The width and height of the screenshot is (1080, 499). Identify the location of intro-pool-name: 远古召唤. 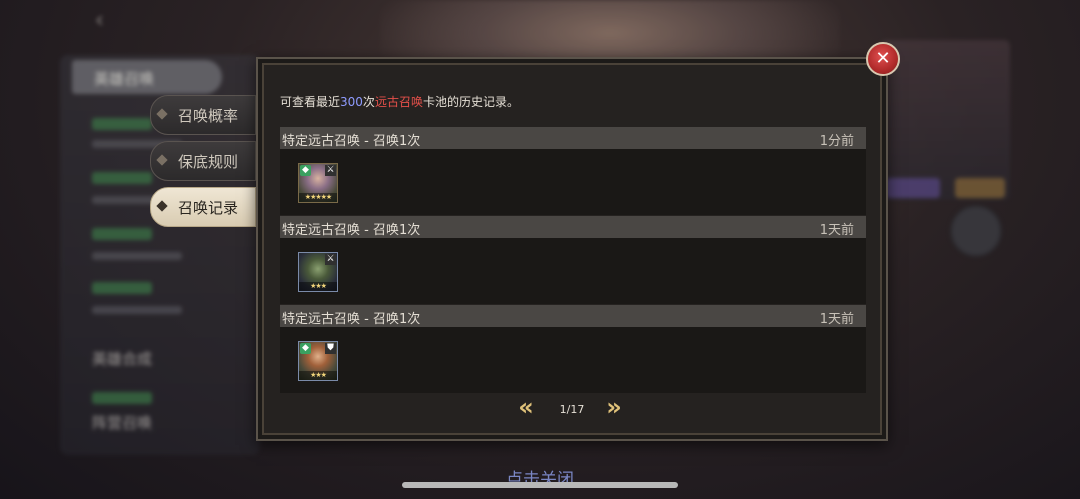
(398, 102).